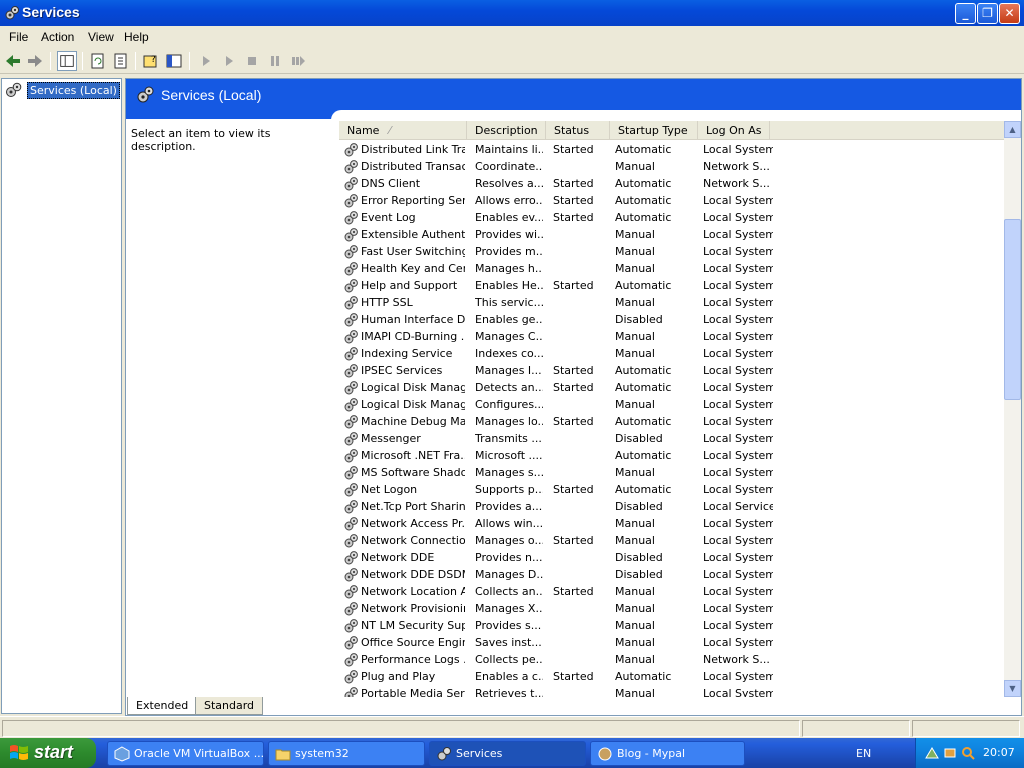 This screenshot has width=1024, height=768. I want to click on stop-service-icon, so click(252, 61).